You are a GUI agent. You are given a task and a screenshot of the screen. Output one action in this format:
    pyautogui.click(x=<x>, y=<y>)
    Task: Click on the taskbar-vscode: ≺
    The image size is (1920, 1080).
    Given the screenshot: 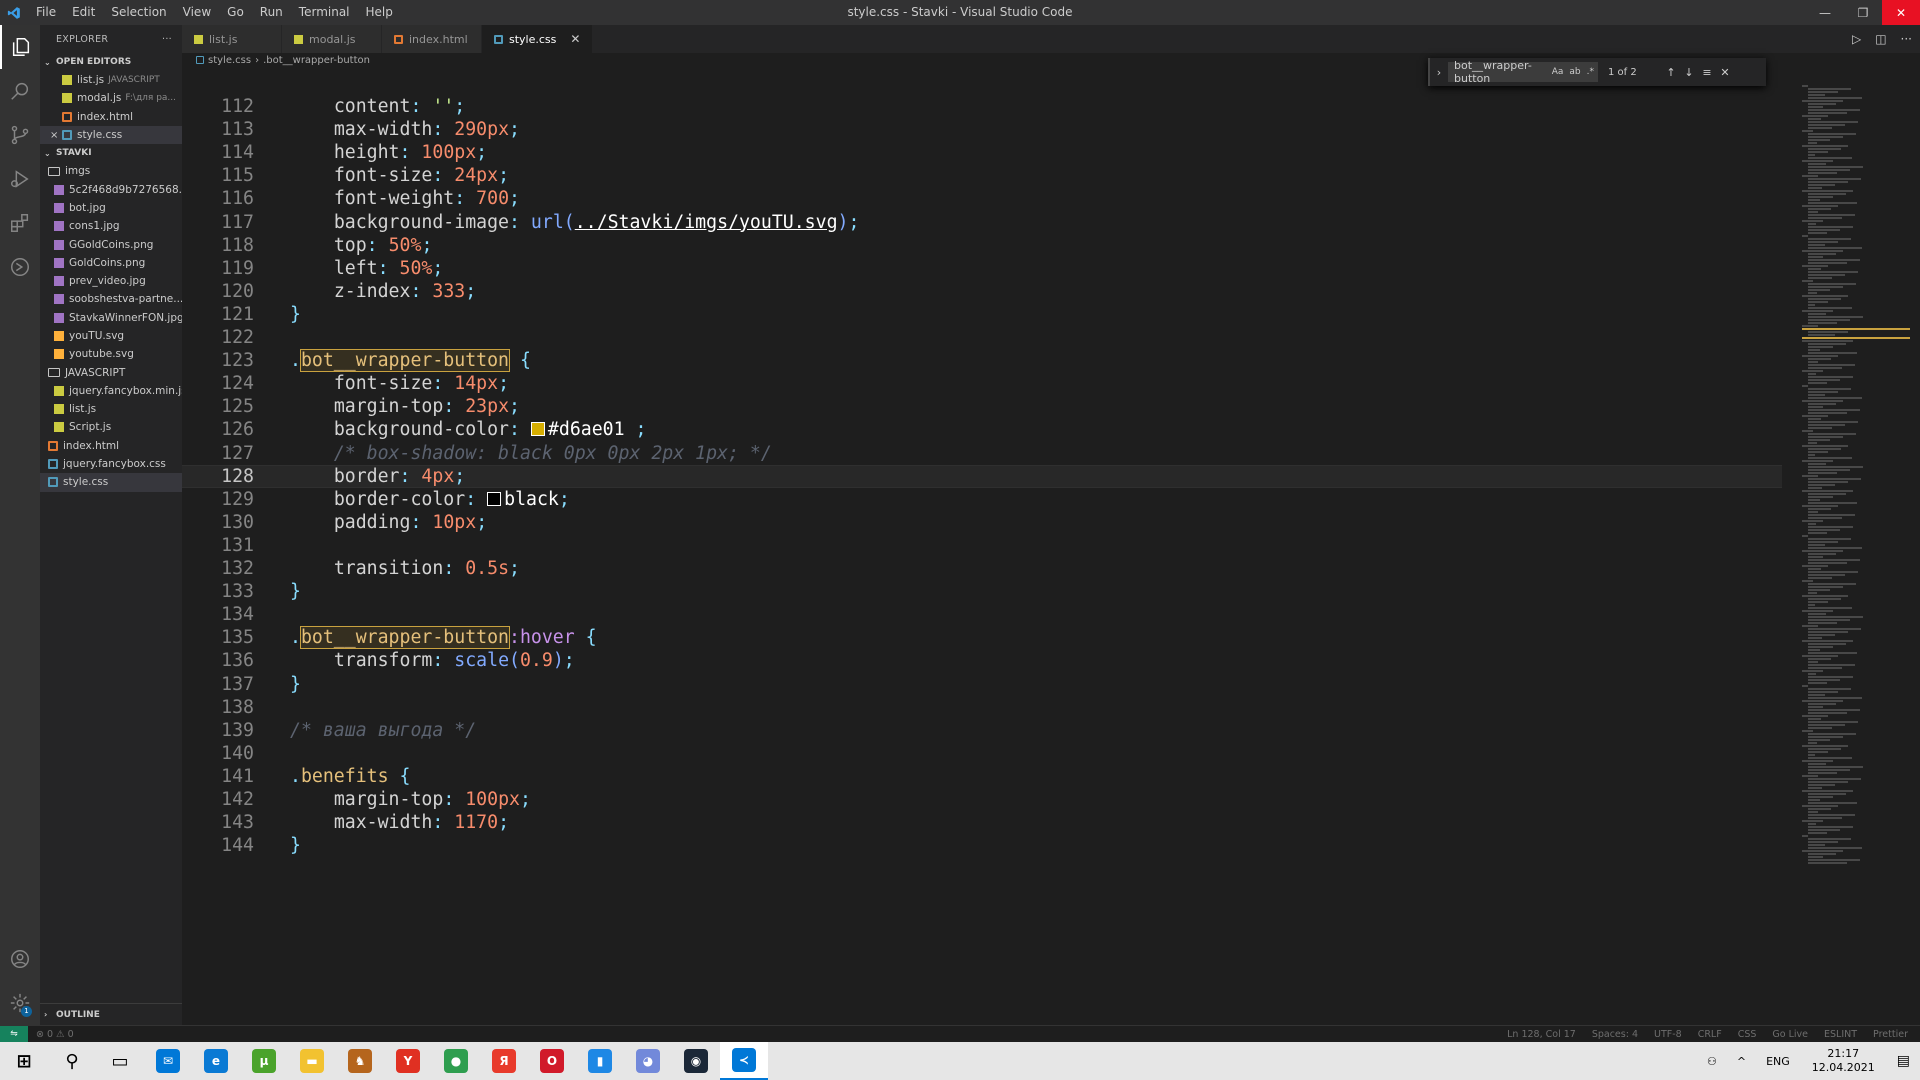 What is the action you would take?
    pyautogui.click(x=744, y=1061)
    